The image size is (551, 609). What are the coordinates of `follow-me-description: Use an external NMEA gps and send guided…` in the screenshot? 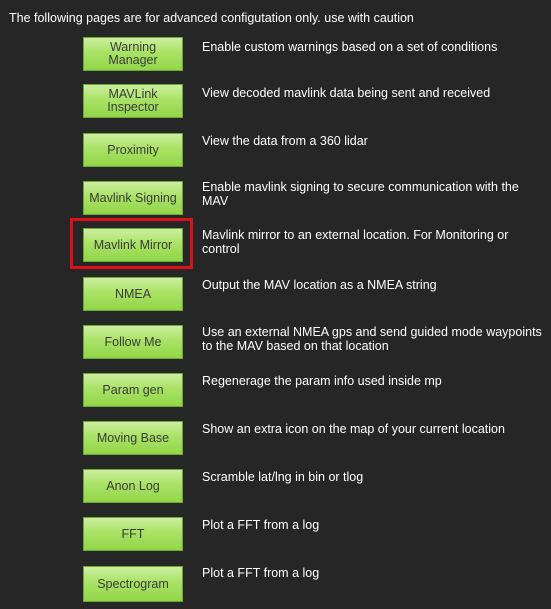 It's located at (372, 339).